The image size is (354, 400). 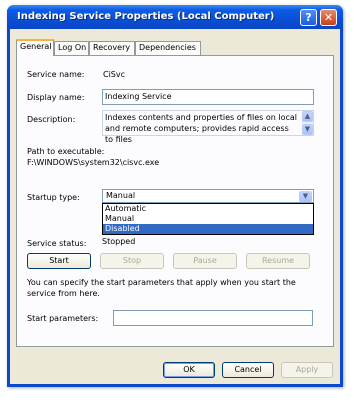 I want to click on display-name-value: Indexing Service, so click(x=138, y=96).